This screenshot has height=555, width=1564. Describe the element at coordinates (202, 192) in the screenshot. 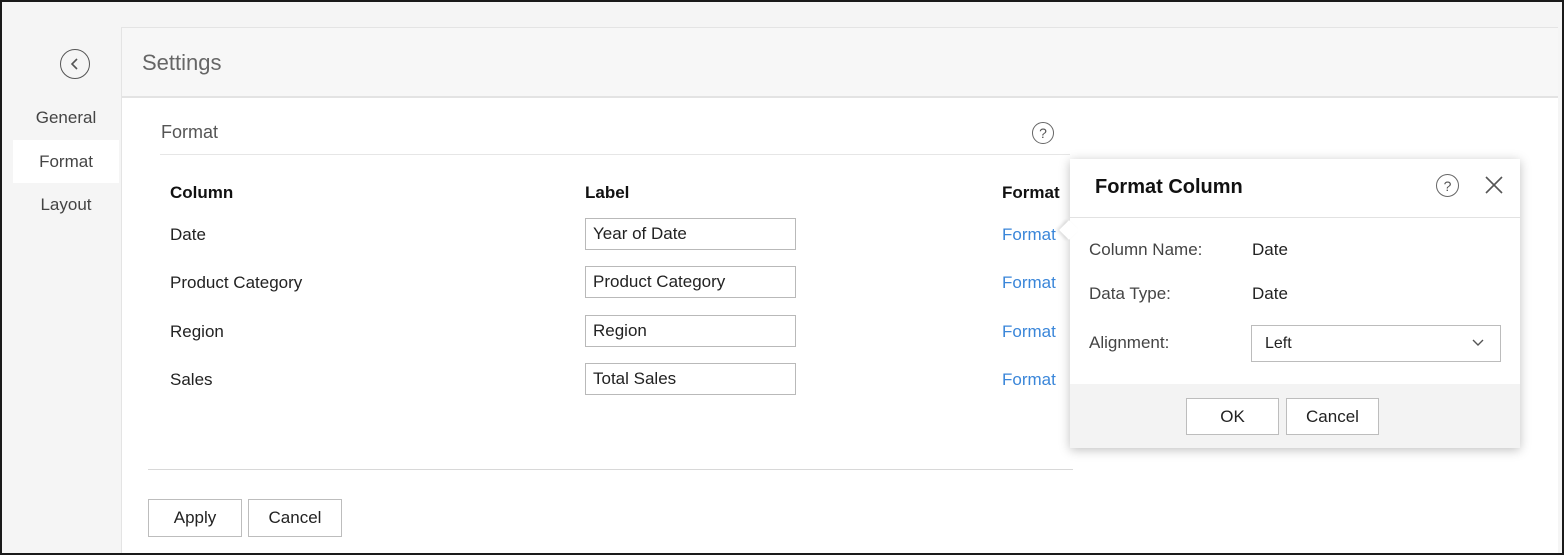

I see `column-header: Column` at that location.